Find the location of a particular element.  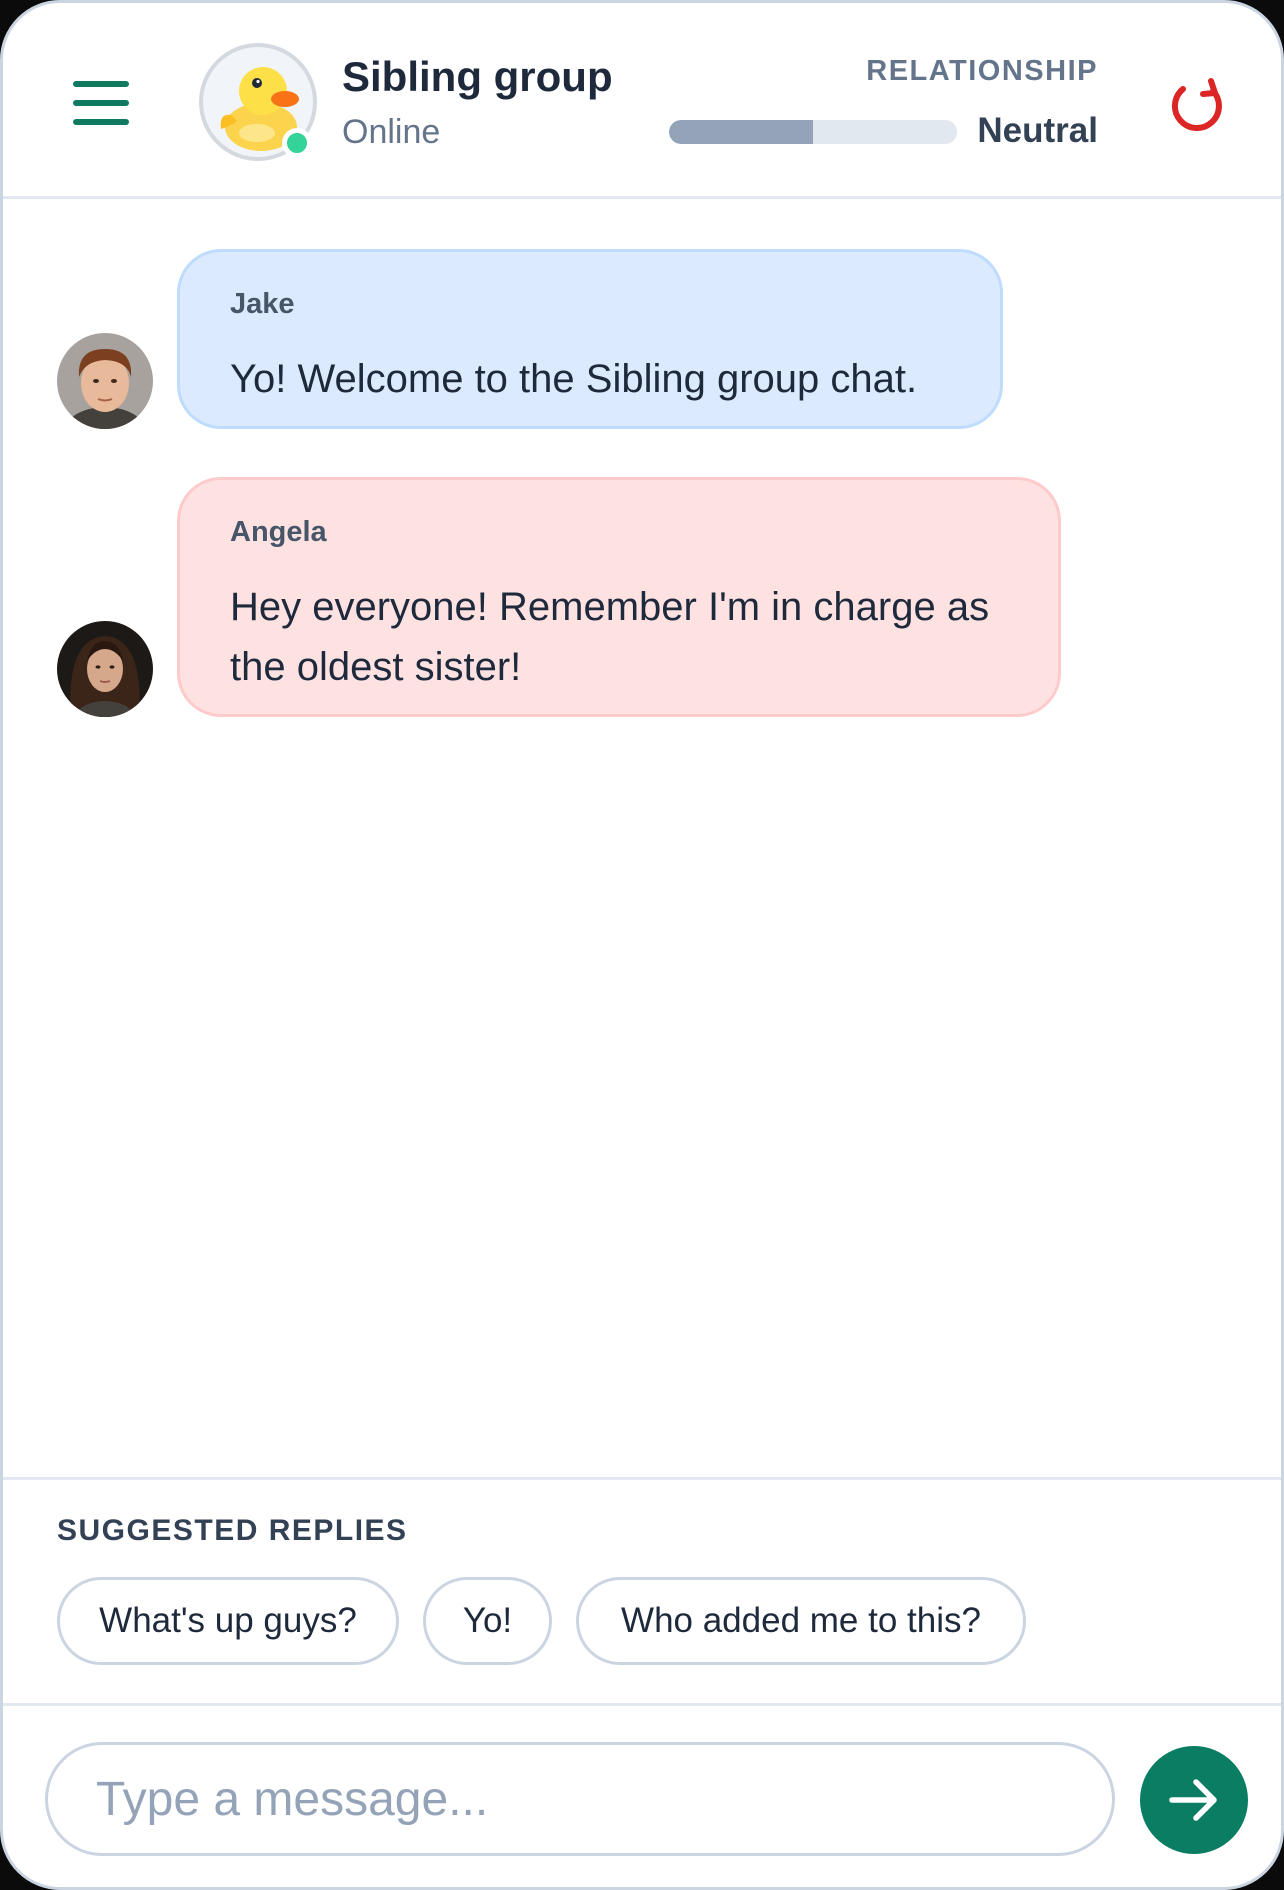

chat-status: Online is located at coordinates (391, 132).